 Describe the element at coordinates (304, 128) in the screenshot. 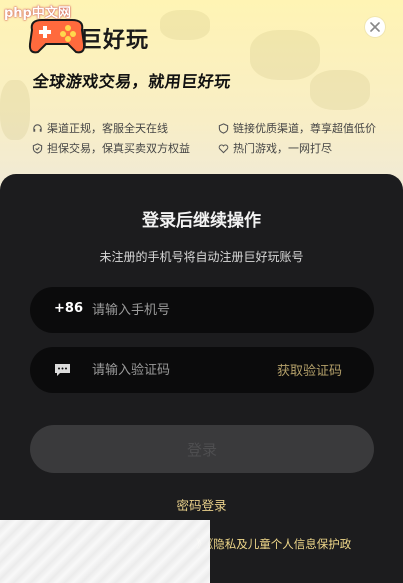

I see `feature-text: 链接优质渠道，尊享超值低价` at that location.